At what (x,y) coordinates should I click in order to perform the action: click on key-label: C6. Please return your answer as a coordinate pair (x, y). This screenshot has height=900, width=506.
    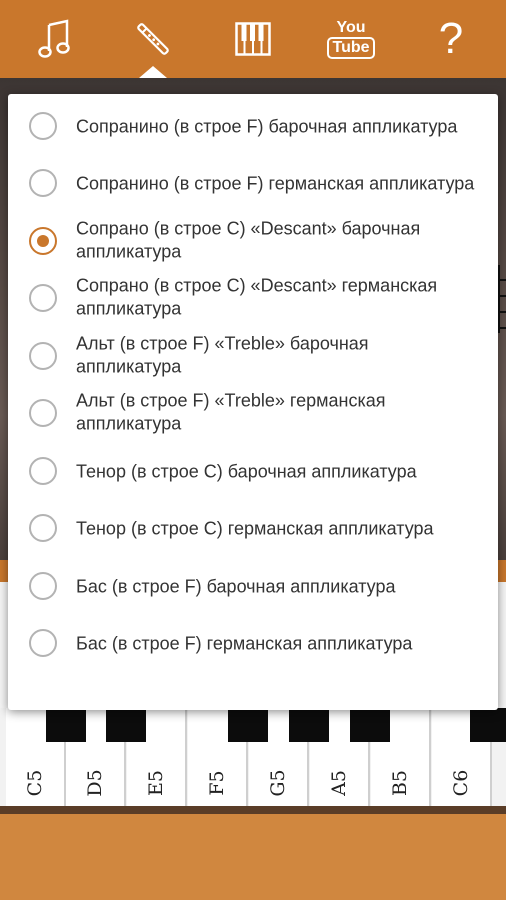
    Looking at the image, I should click on (461, 783).